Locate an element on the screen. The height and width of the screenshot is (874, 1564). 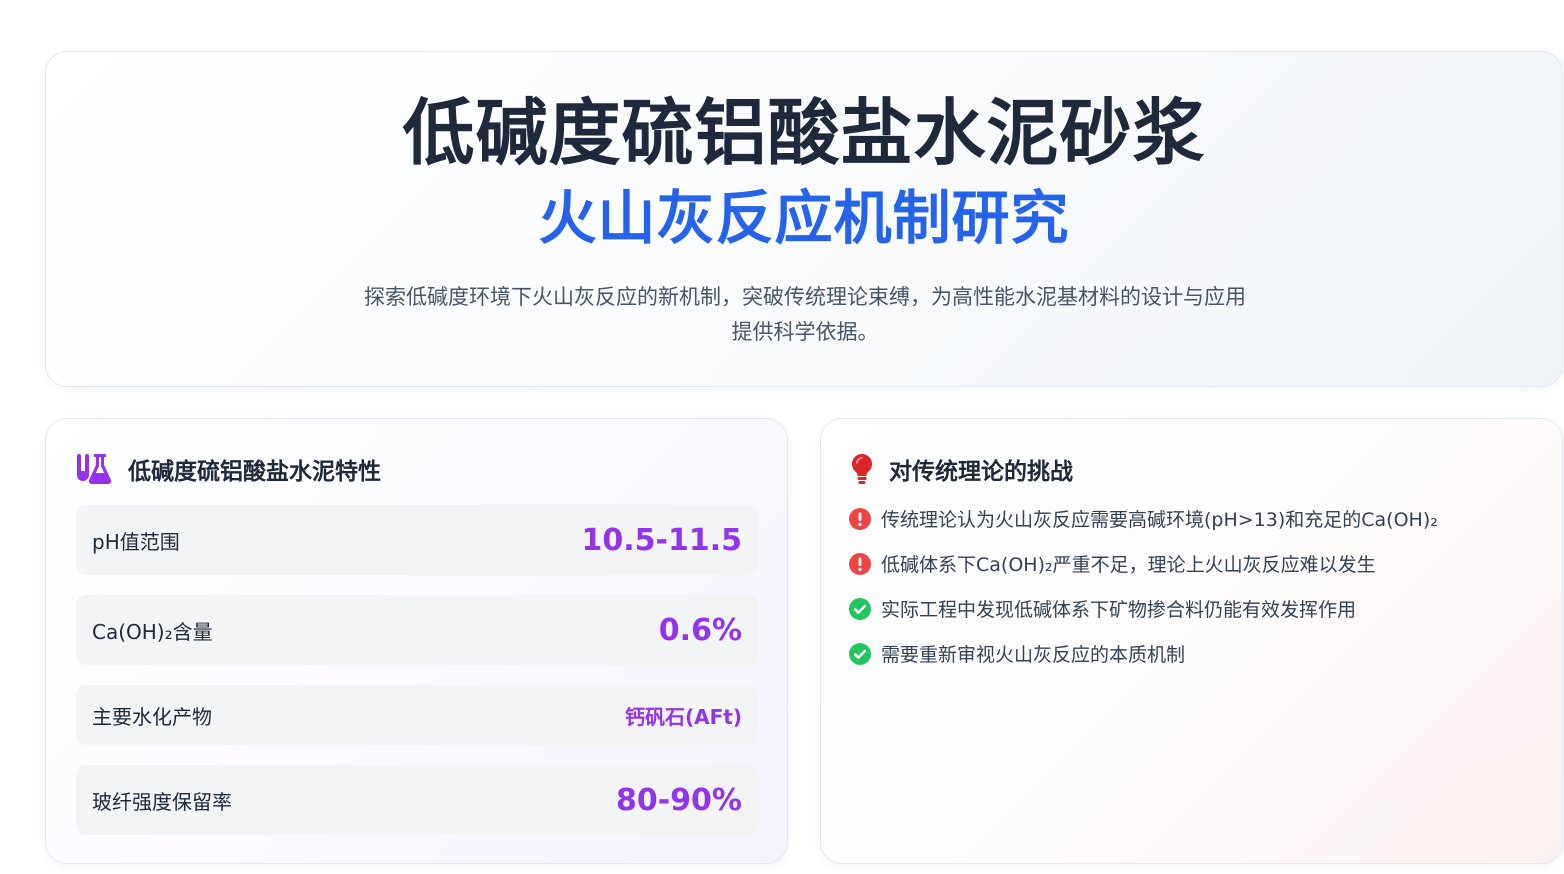
property-value: 80-90% is located at coordinates (678, 800).